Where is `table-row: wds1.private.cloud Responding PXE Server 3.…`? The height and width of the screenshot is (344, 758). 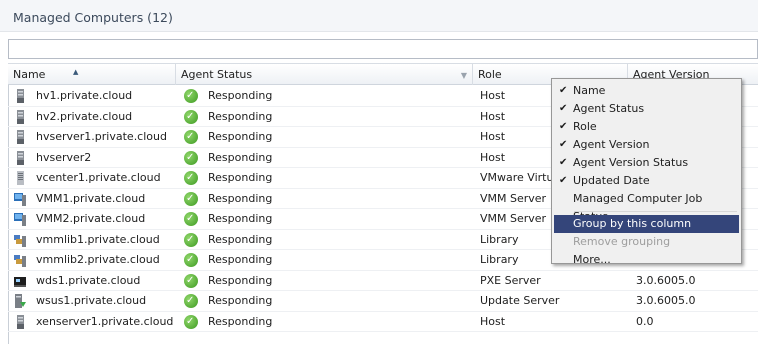
table-row: wds1.private.cloud Responding PXE Server 3.… is located at coordinates (383, 281).